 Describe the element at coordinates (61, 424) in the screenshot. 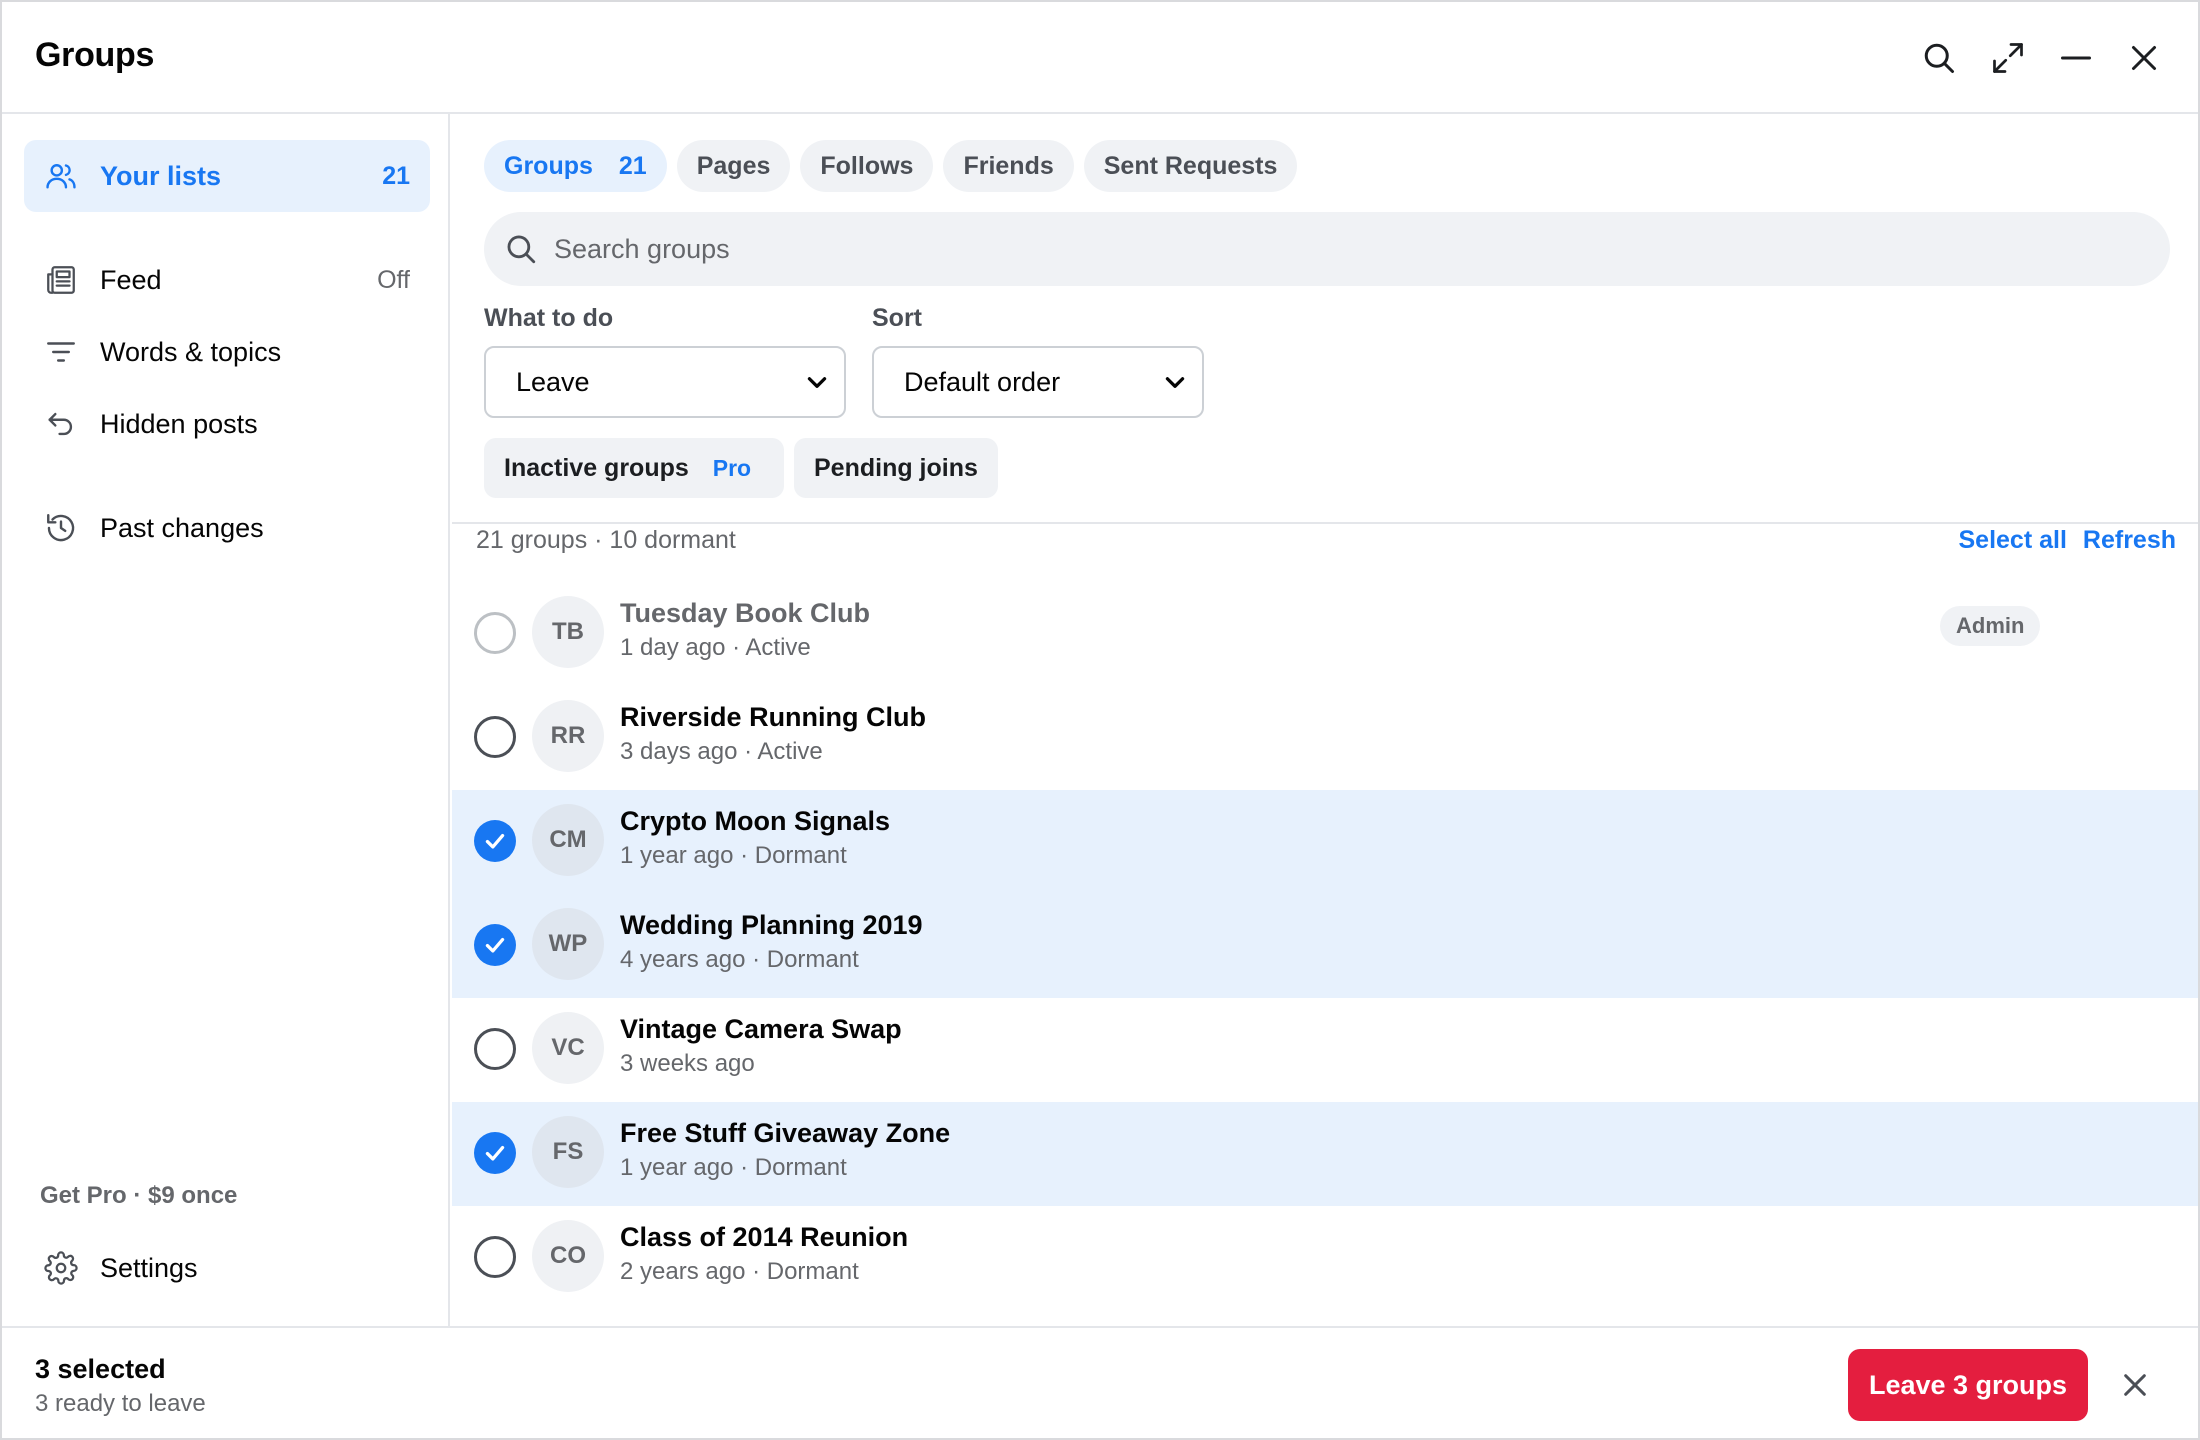

I see `undo-icon` at that location.